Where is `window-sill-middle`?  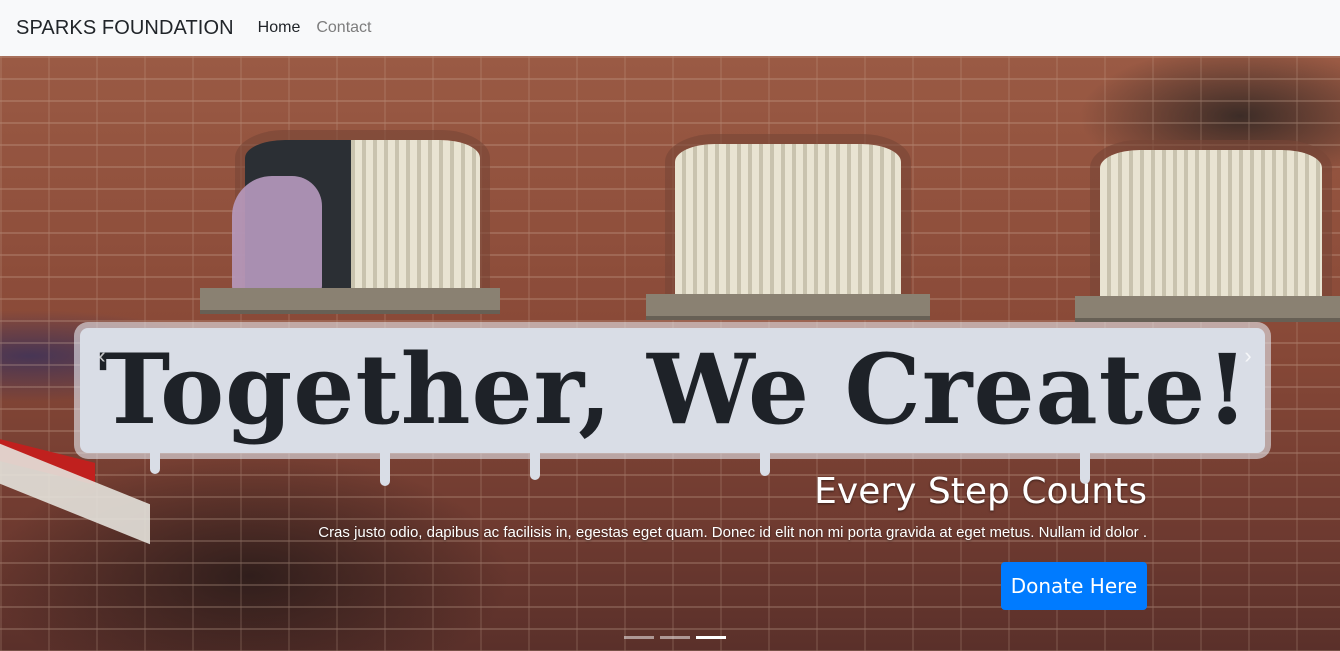
window-sill-middle is located at coordinates (788, 307).